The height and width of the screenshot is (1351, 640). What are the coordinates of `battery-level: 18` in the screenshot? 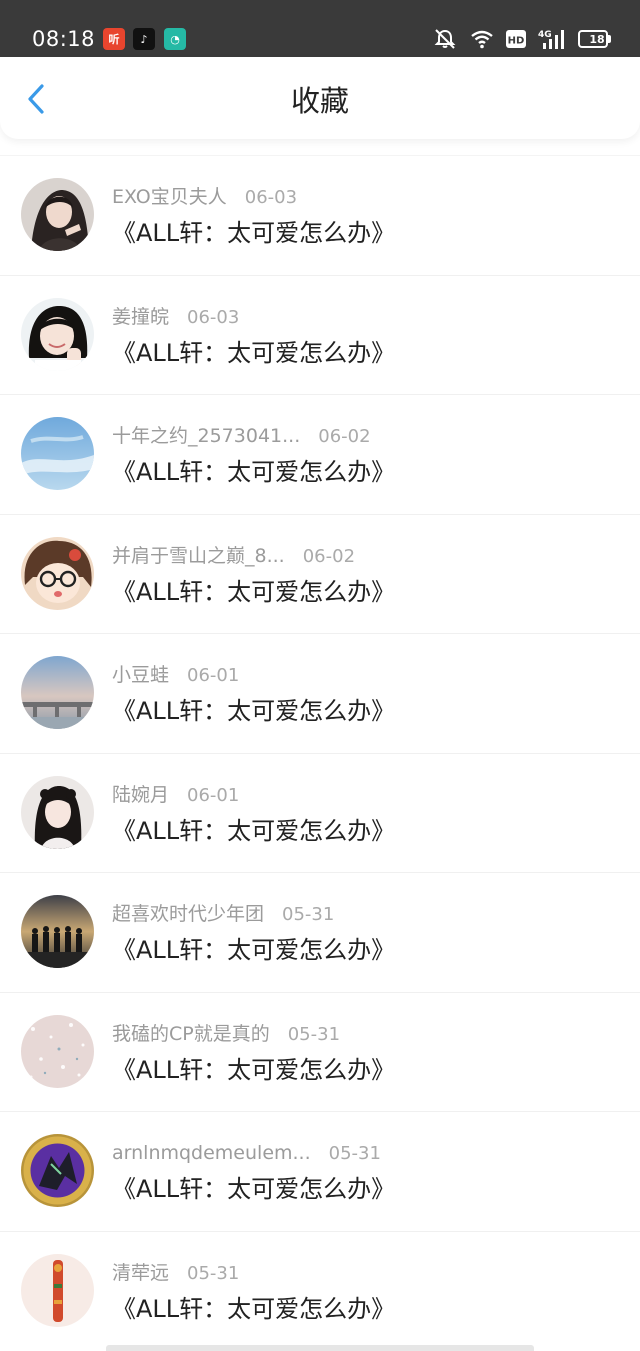 It's located at (597, 39).